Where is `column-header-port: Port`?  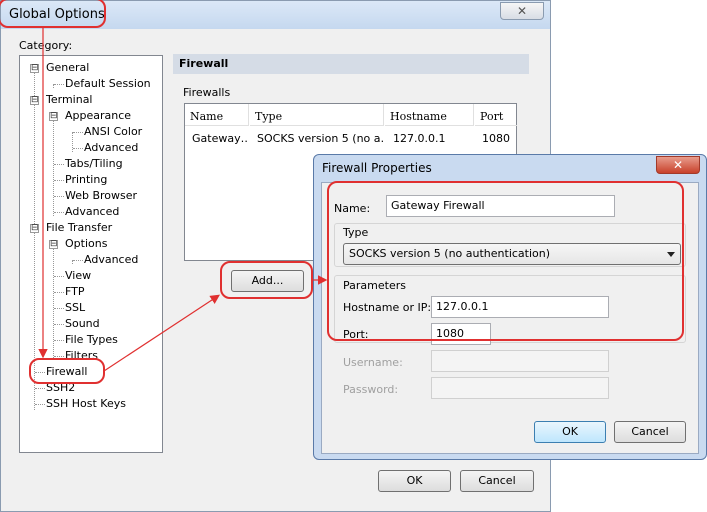 column-header-port: Port is located at coordinates (496, 115).